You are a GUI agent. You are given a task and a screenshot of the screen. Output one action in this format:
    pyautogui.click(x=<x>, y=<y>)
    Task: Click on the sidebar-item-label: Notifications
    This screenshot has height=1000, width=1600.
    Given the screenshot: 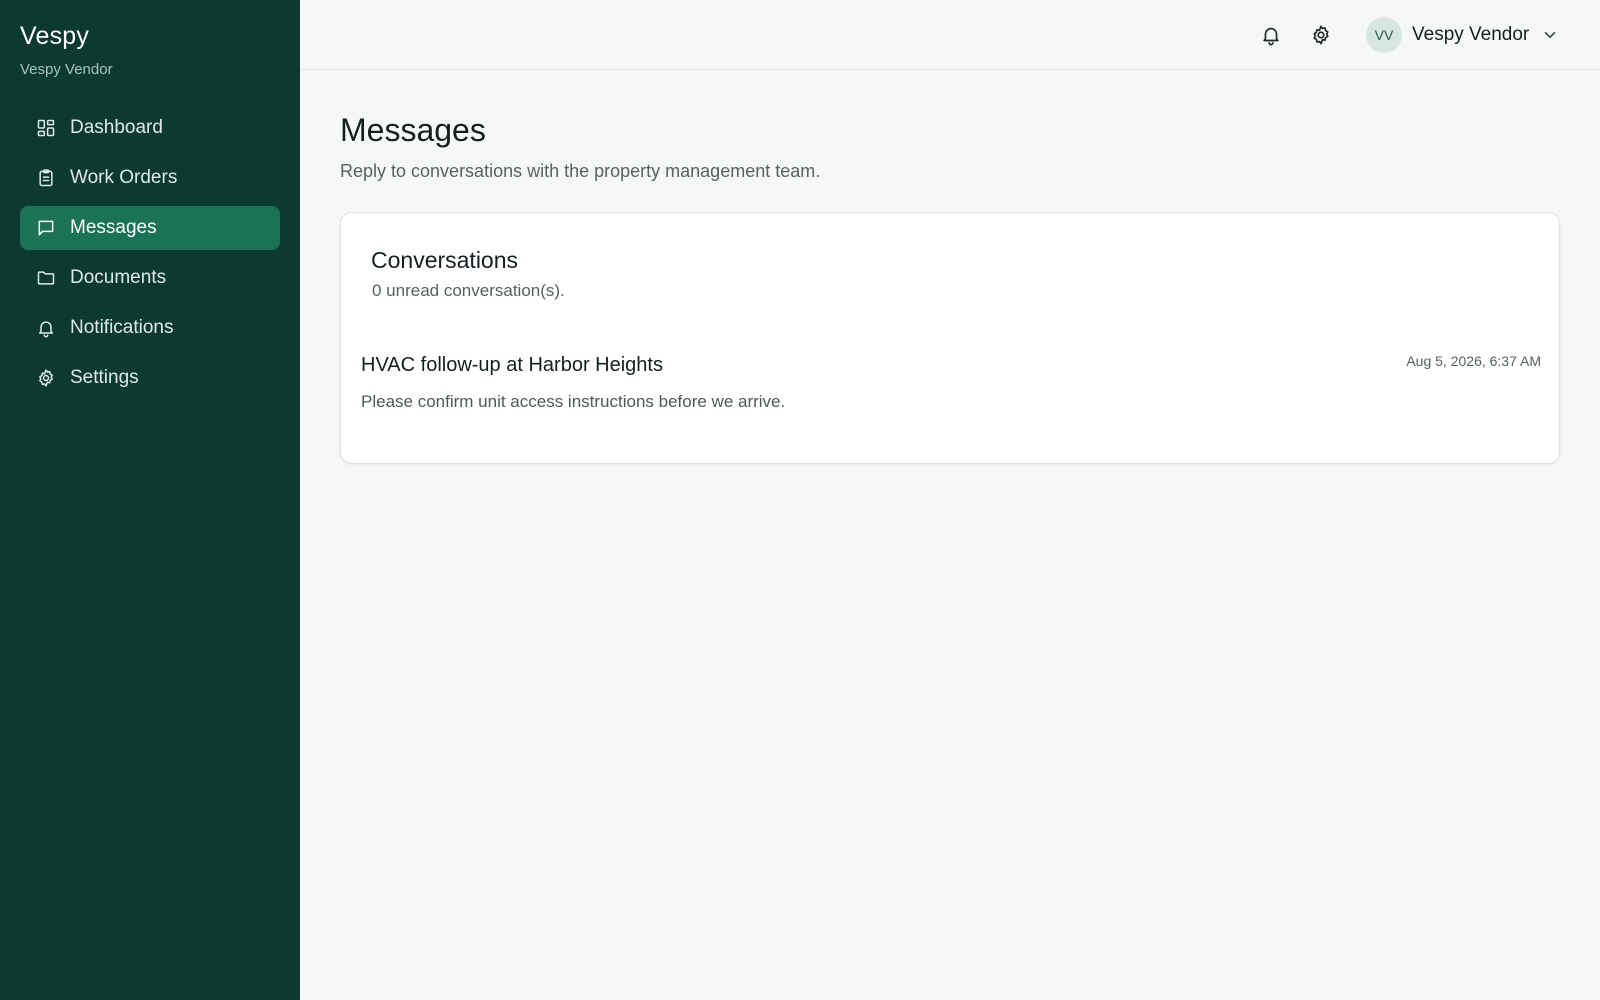 What is the action you would take?
    pyautogui.click(x=122, y=327)
    